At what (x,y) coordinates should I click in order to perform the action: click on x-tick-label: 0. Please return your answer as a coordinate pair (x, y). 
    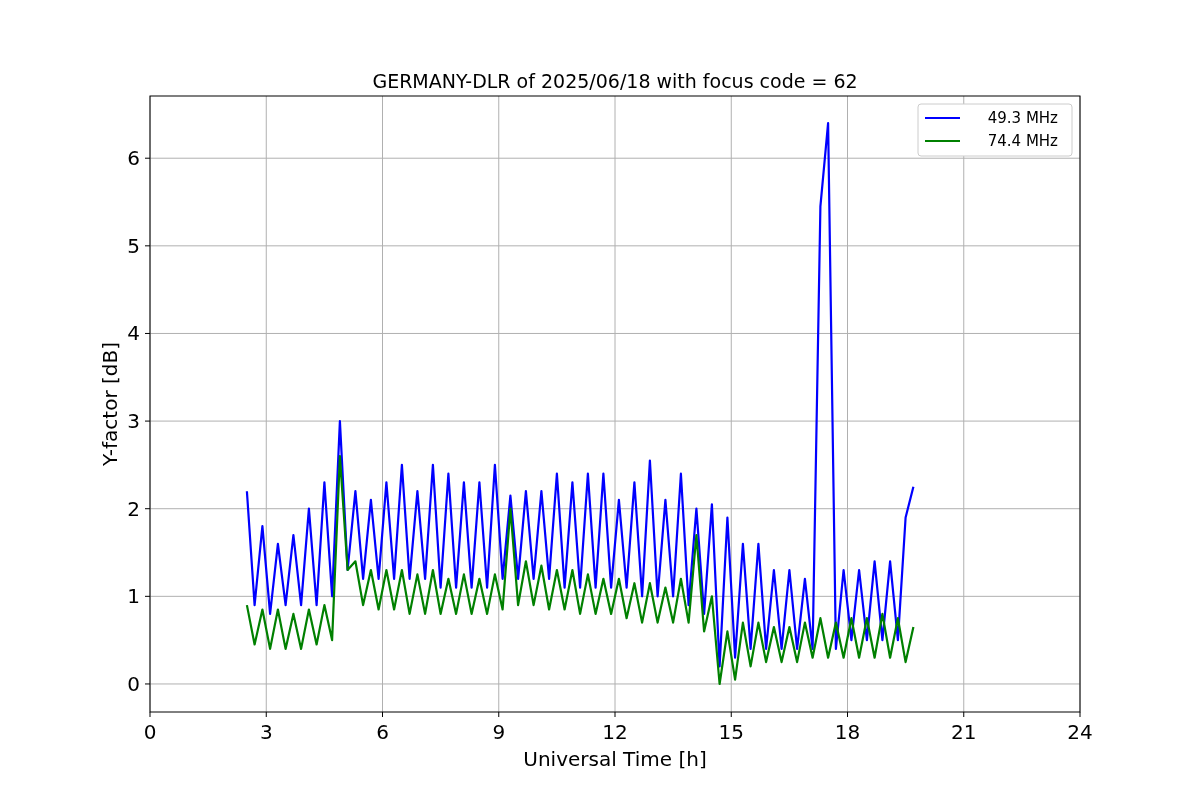
    Looking at the image, I should click on (150, 732).